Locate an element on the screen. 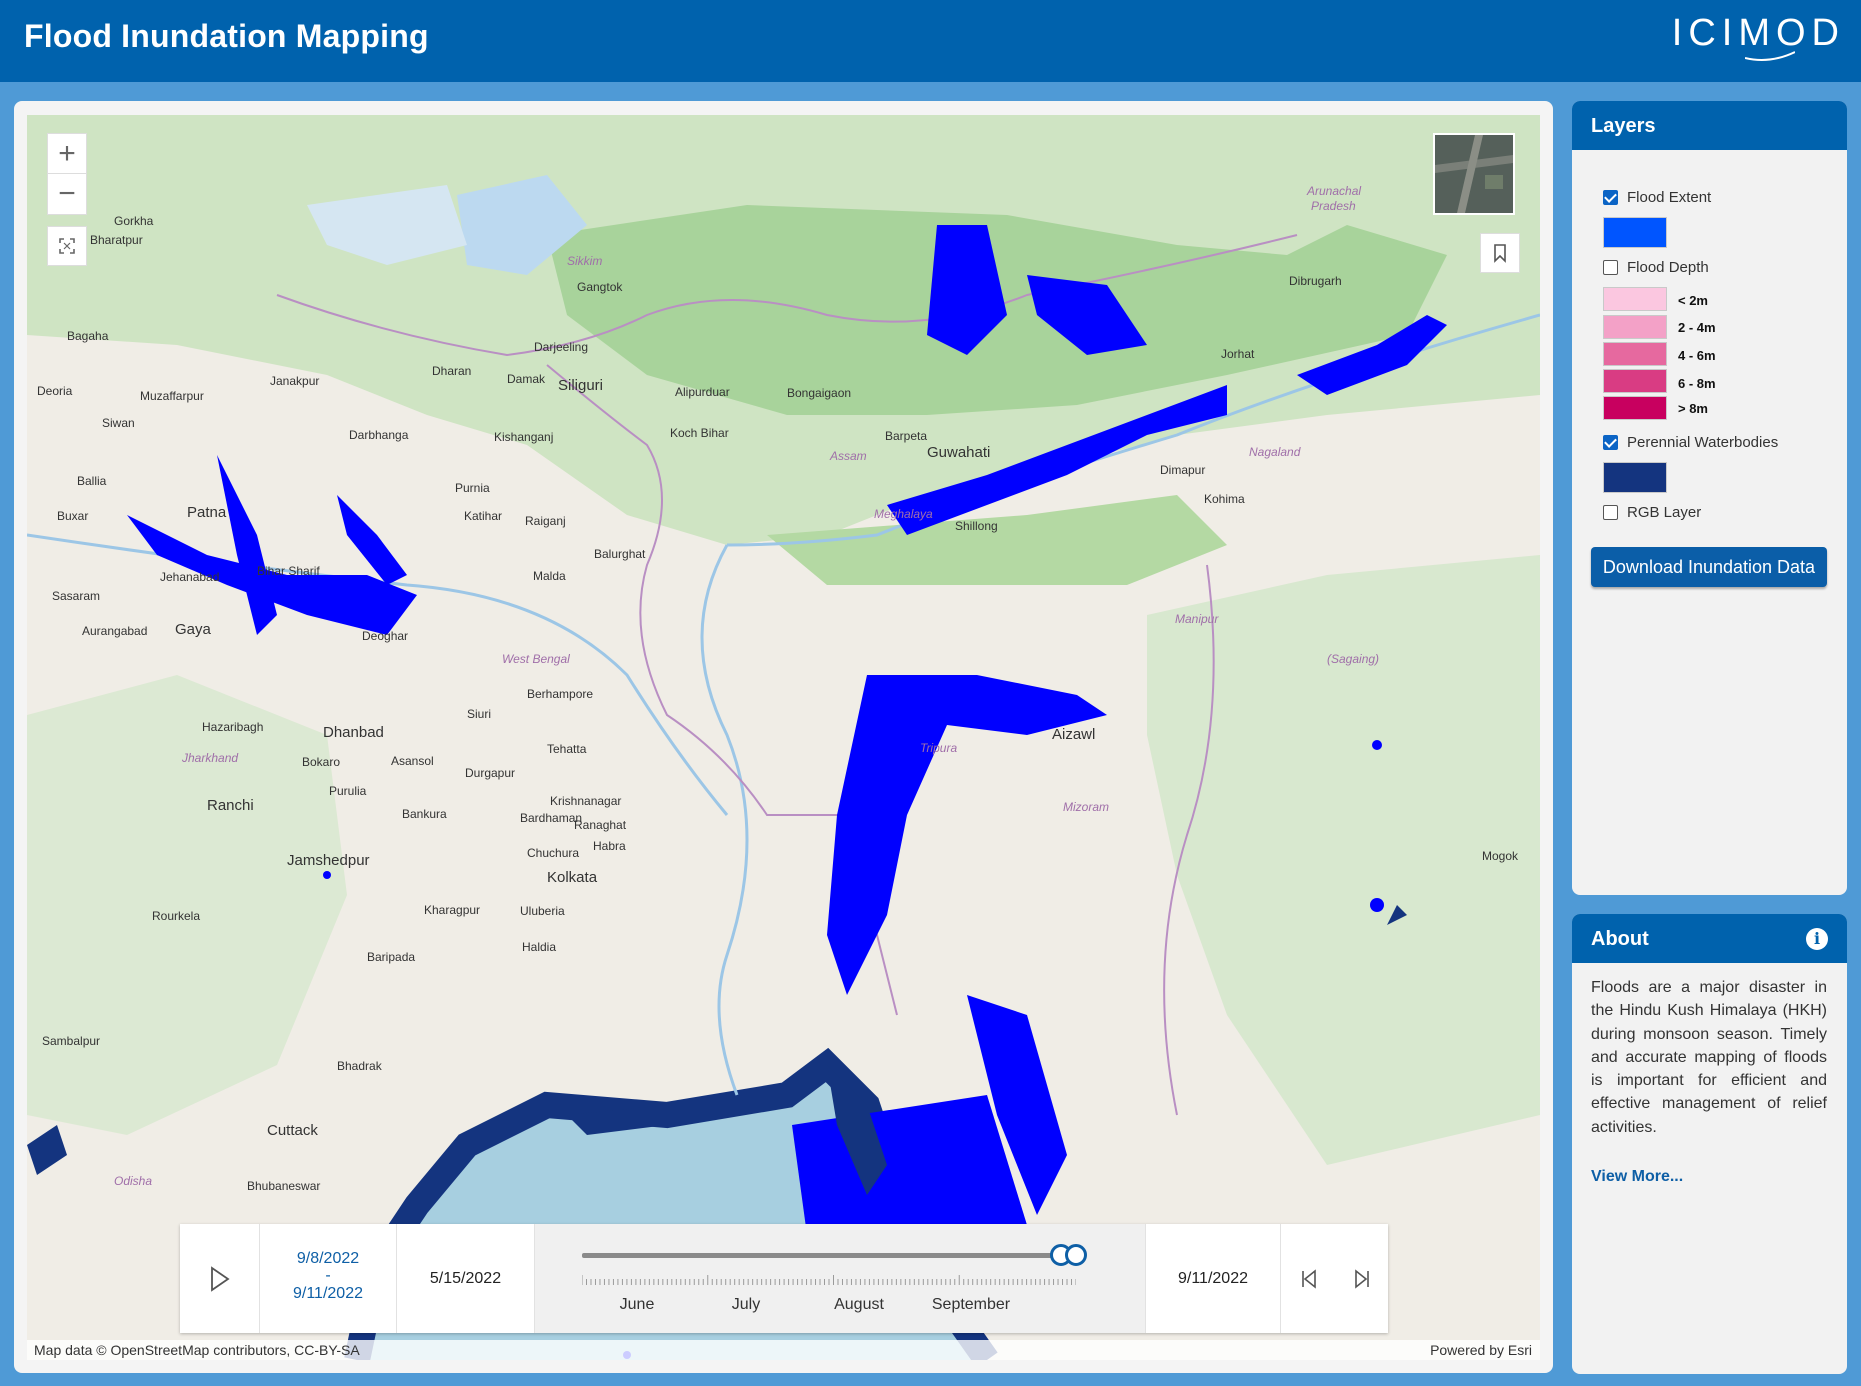 This screenshot has height=1386, width=1861. place-label: Assam is located at coordinates (848, 456).